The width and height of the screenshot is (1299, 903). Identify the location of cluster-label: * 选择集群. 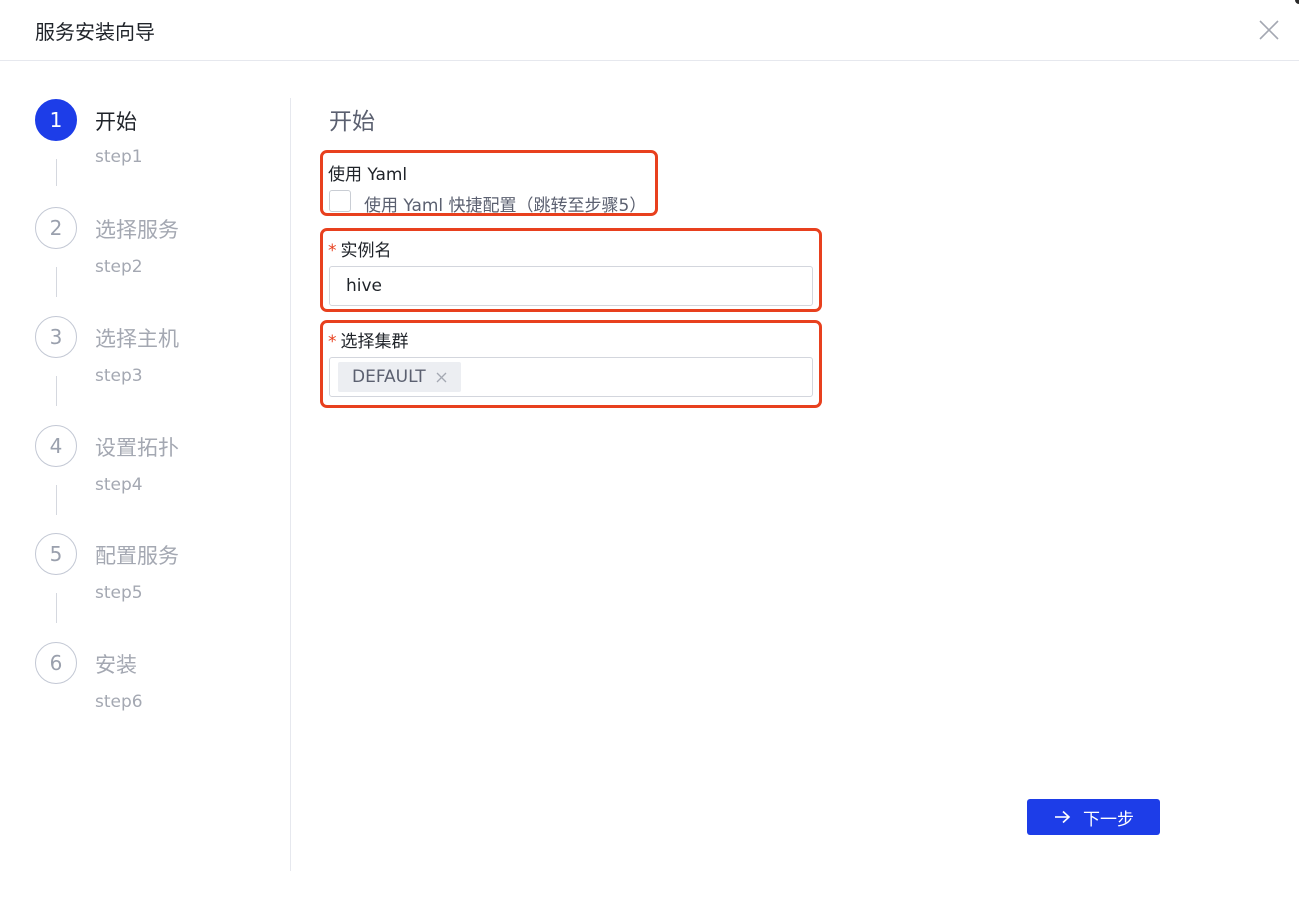
(368, 339).